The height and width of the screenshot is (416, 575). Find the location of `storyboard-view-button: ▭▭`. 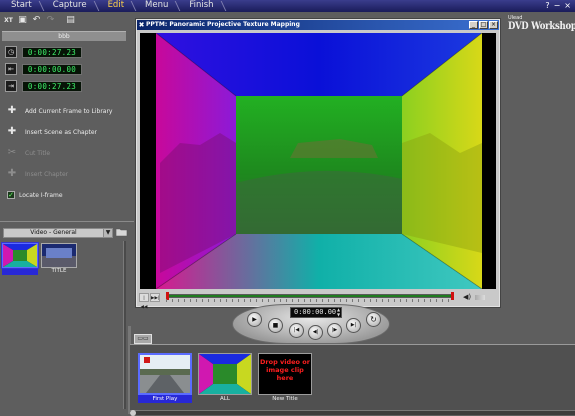

storyboard-view-button: ▭▭ is located at coordinates (143, 339).